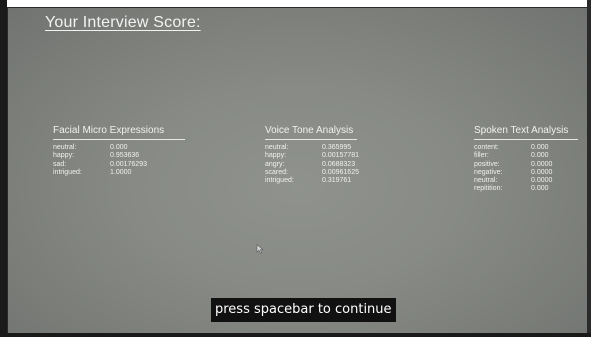 This screenshot has height=337, width=591. What do you see at coordinates (526, 165) in the screenshot?
I see `text-row: positive: 0.0000` at bounding box center [526, 165].